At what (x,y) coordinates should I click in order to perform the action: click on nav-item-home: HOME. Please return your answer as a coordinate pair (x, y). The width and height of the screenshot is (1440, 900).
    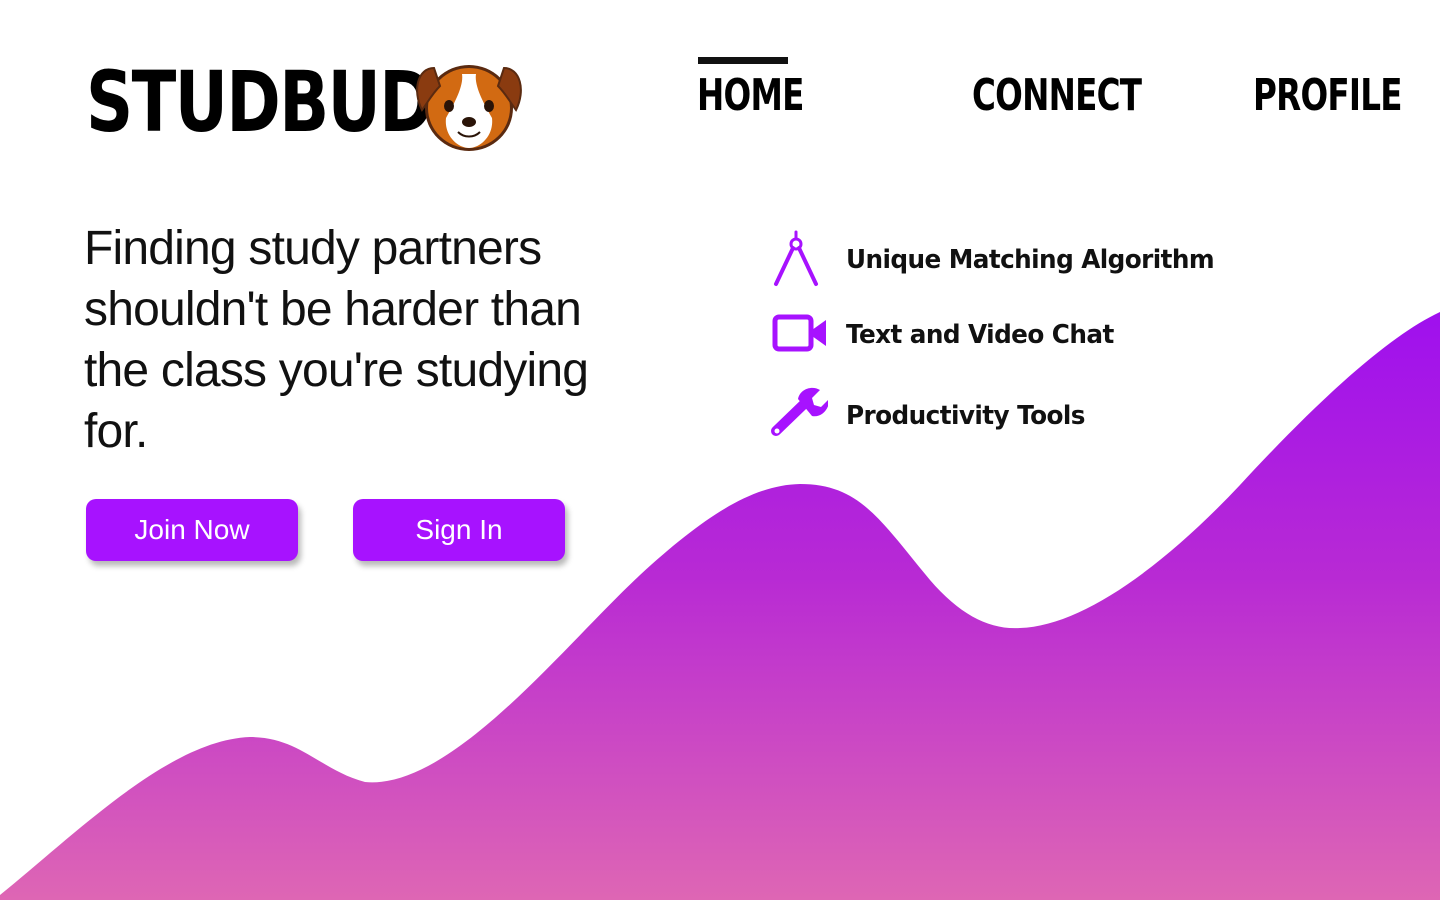
    Looking at the image, I should click on (750, 96).